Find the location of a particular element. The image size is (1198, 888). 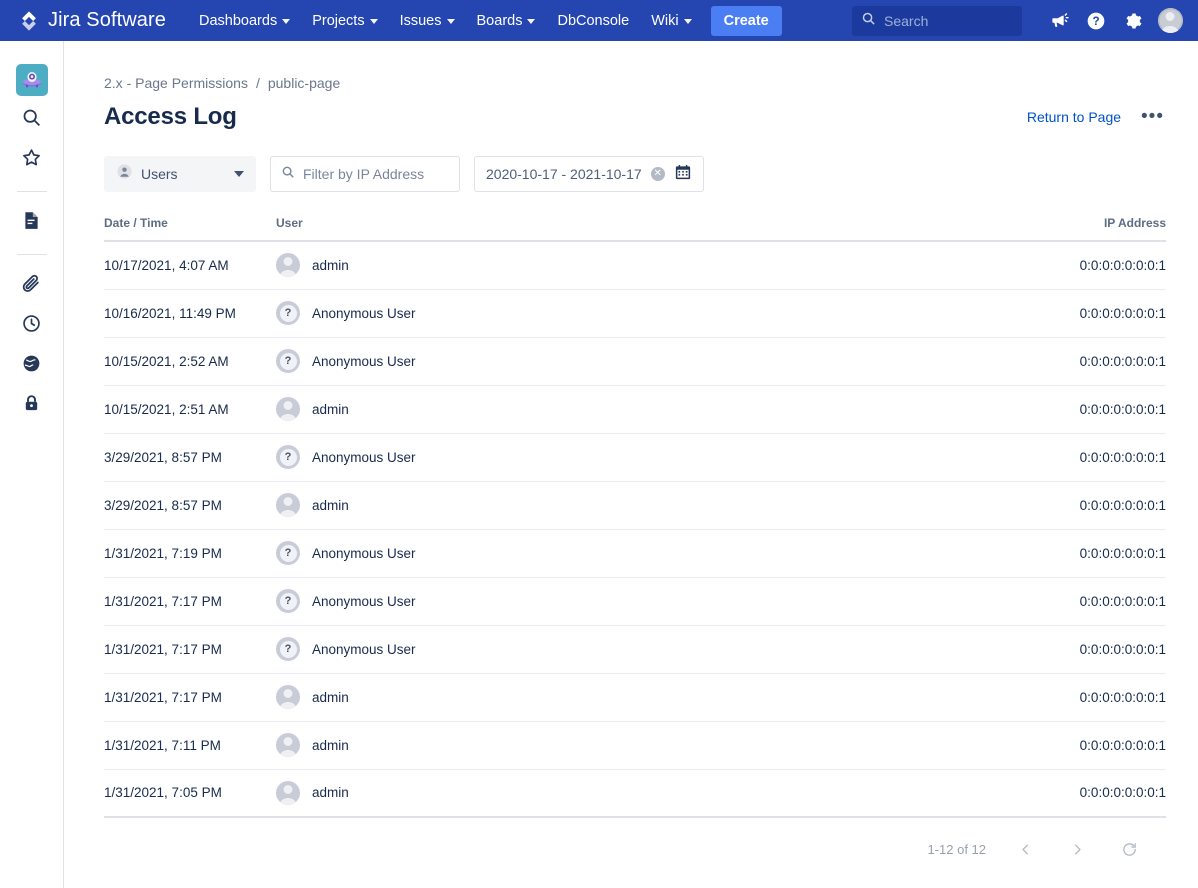

sidebar-item-pages is located at coordinates (32, 223).